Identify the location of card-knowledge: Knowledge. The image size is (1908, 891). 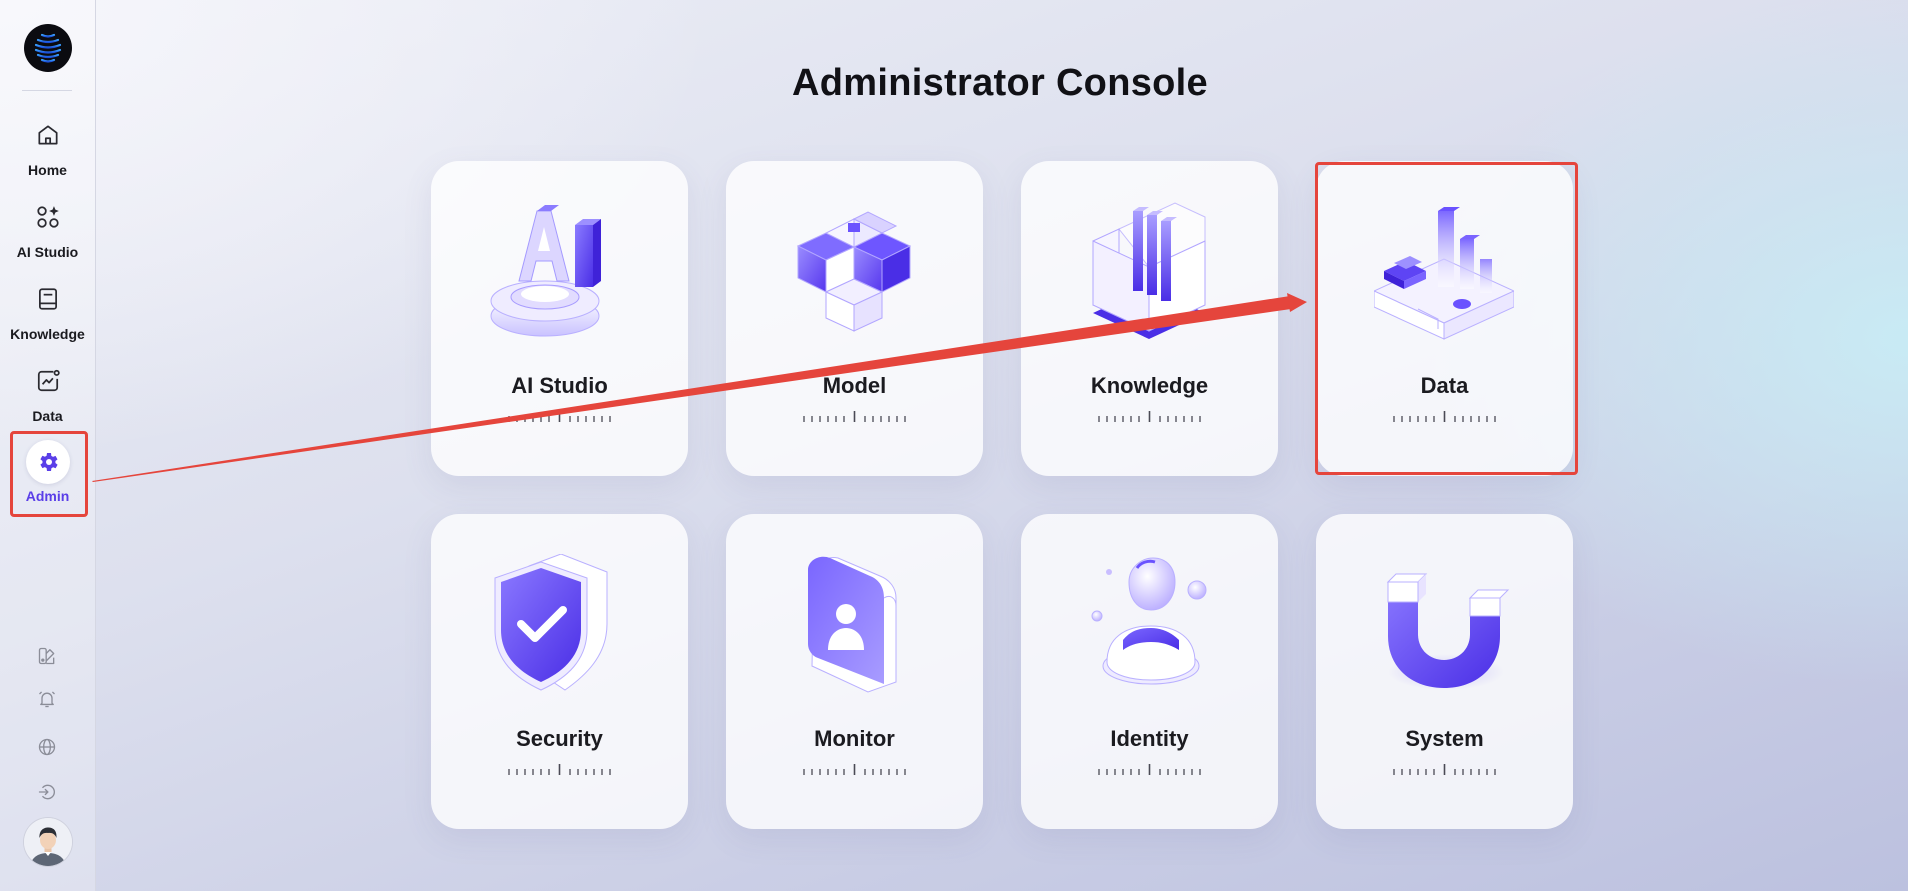
(1149, 318).